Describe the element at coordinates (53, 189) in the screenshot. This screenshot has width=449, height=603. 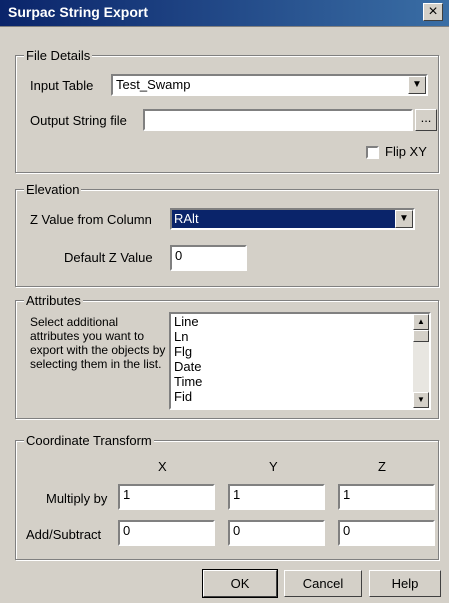
I see `elevation-title: Elevation` at that location.